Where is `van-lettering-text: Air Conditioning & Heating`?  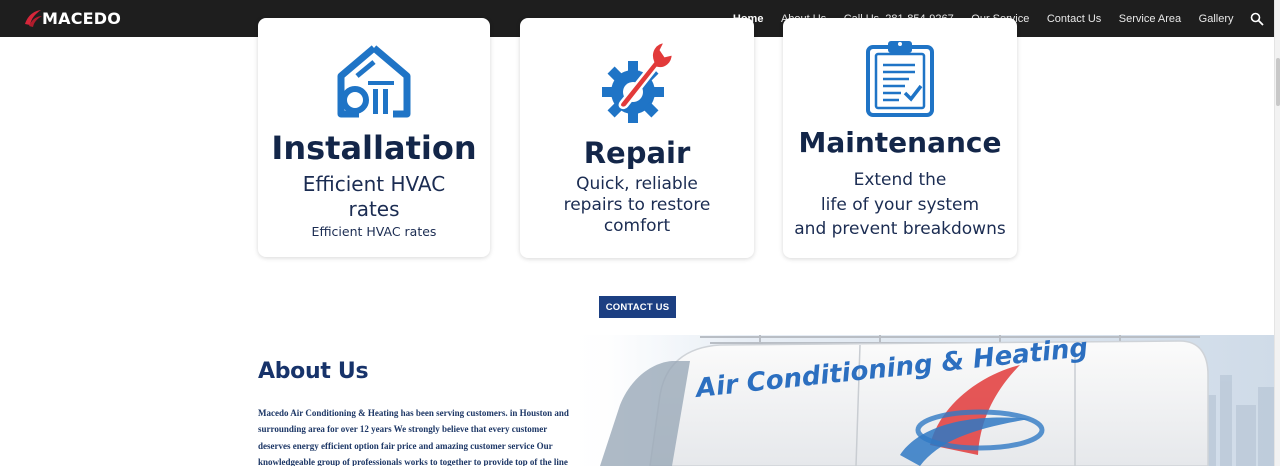 van-lettering-text: Air Conditioning & Heating is located at coordinates (891, 369).